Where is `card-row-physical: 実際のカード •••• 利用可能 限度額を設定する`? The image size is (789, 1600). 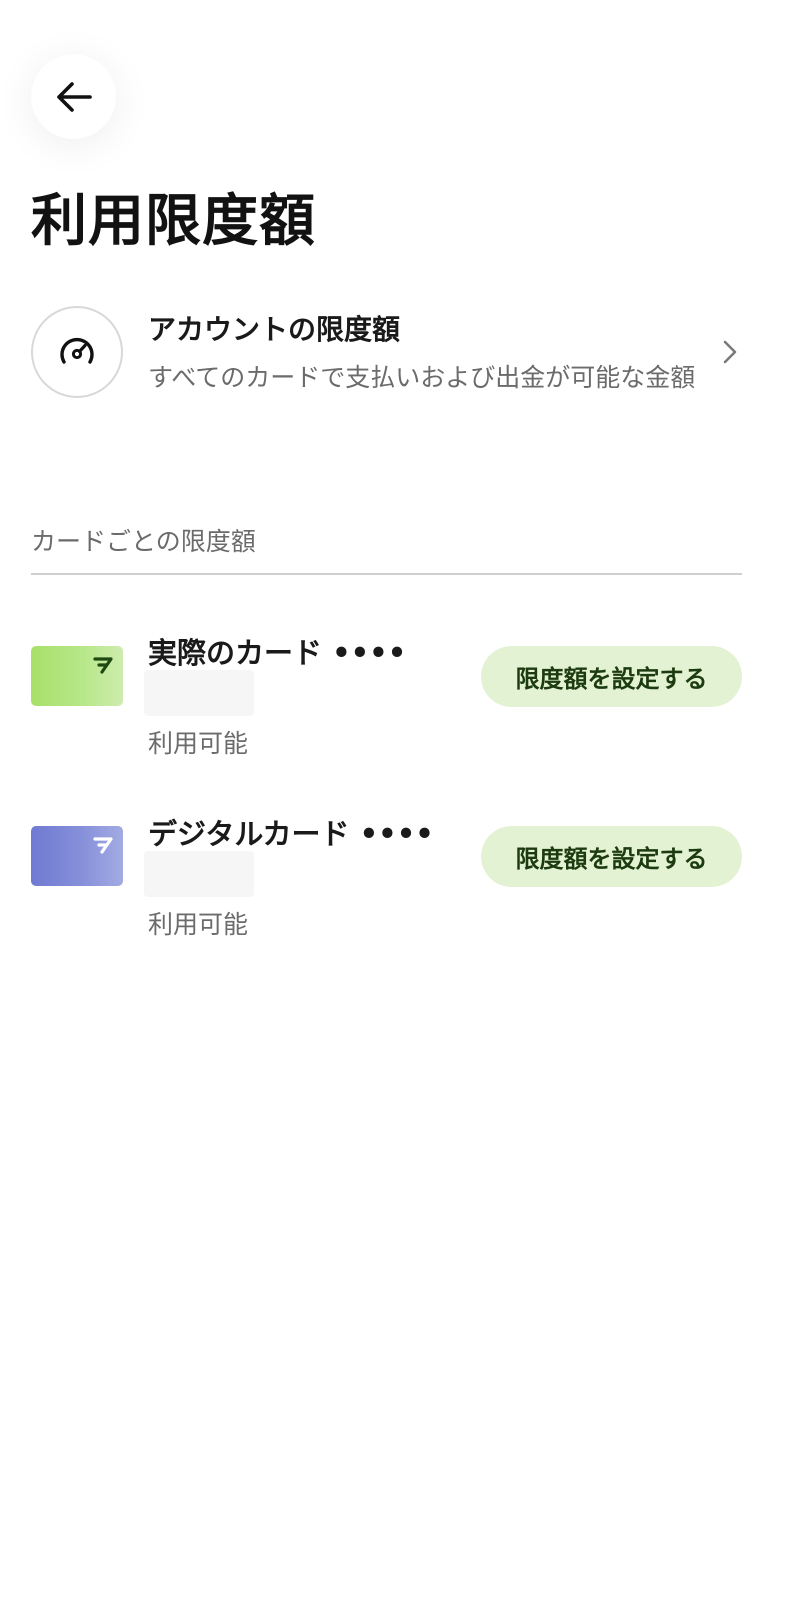 card-row-physical: 実際のカード •••• 利用可能 限度額を設定する is located at coordinates (386, 700).